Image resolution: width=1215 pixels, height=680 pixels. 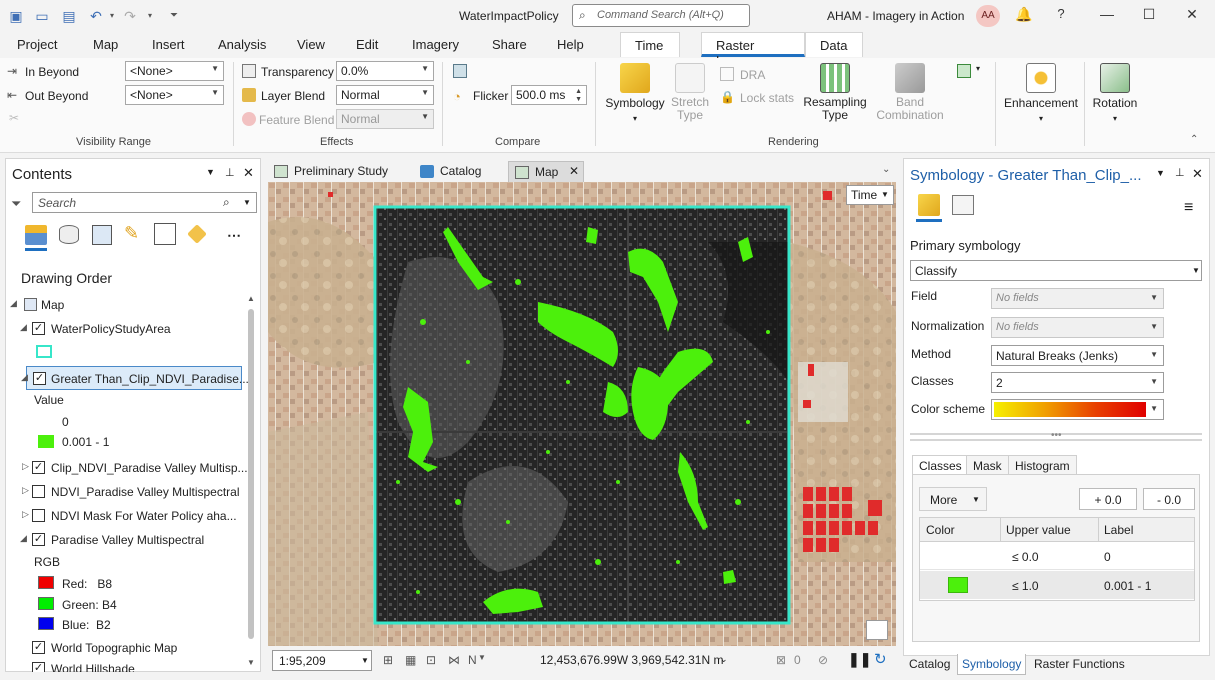 I want to click on color-scheme-dropdown: ▼, so click(x=1077, y=409).